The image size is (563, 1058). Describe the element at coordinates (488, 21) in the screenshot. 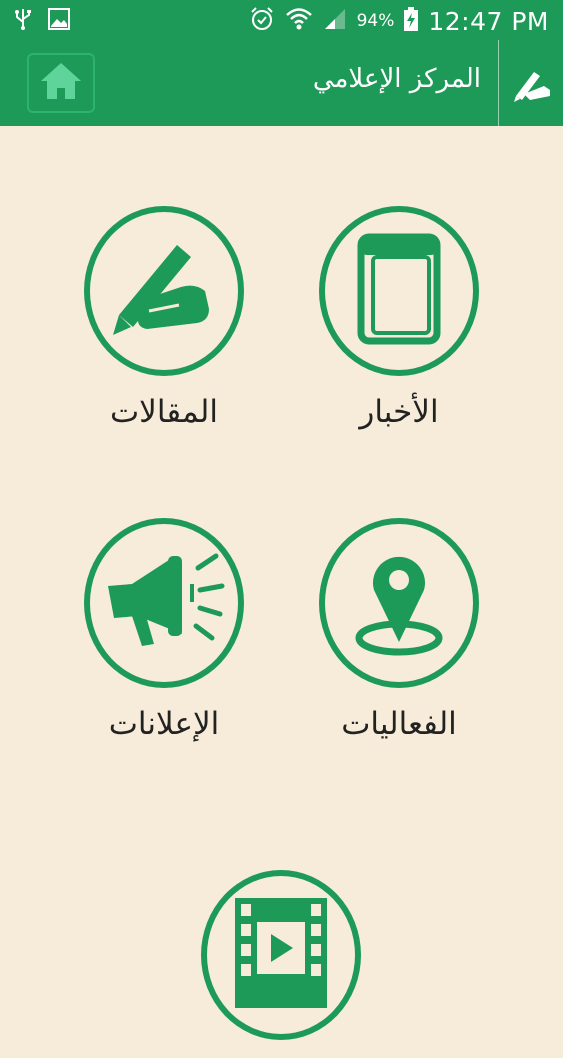

I see `clock: 12:47 PM` at that location.